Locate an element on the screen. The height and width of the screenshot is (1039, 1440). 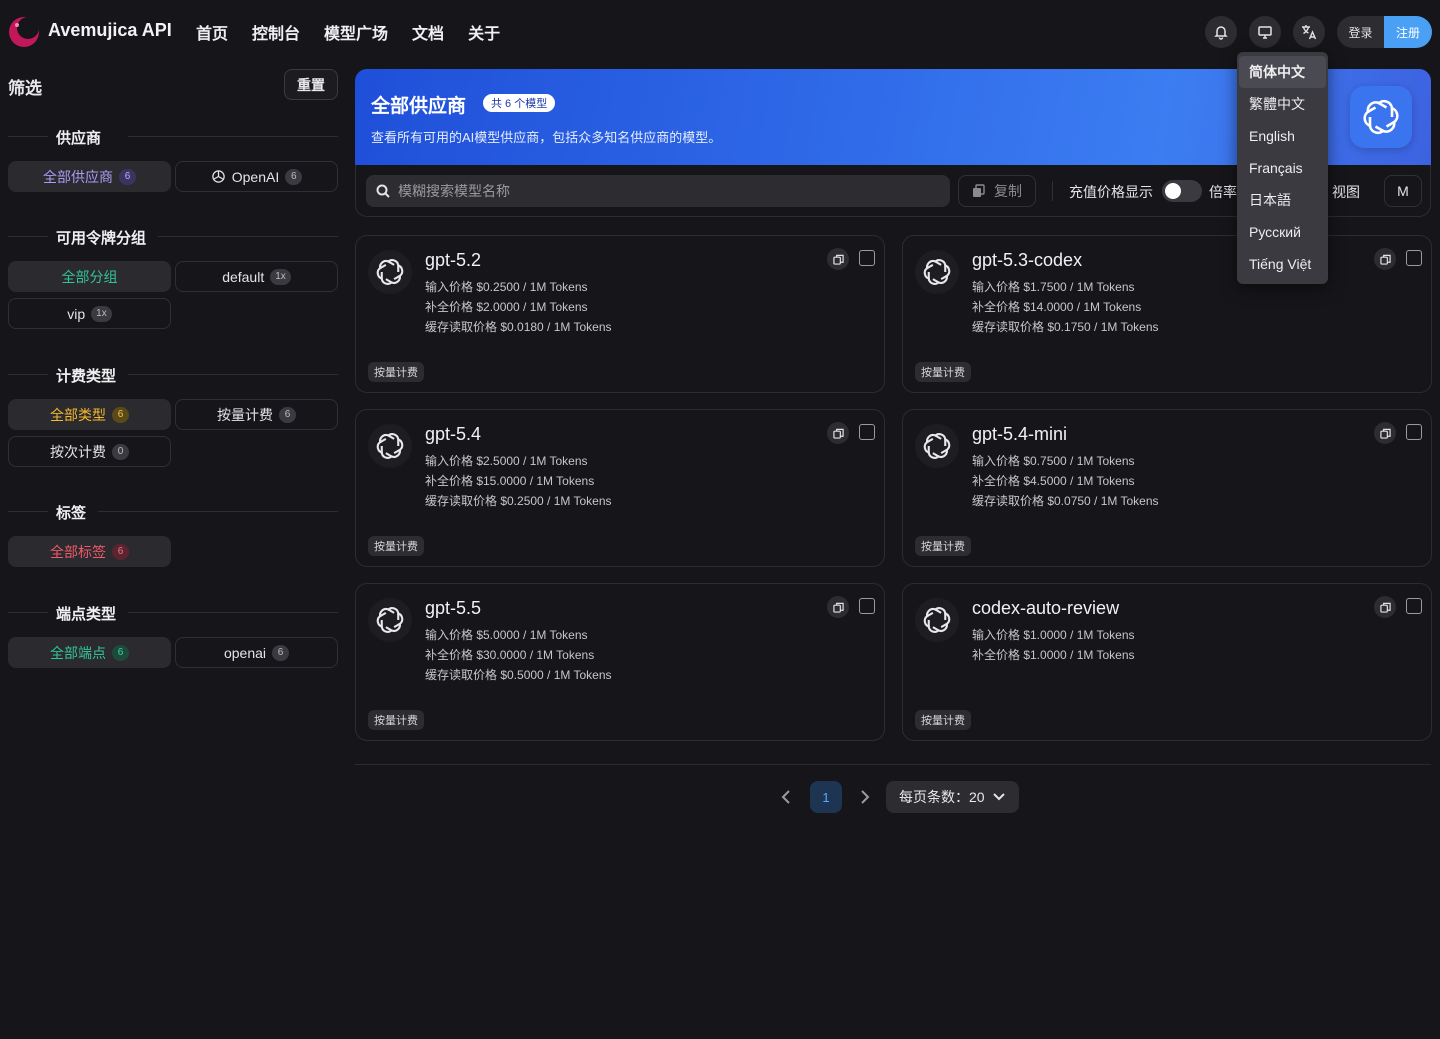
section-header-endpoints: 端点类型 is located at coordinates (173, 613).